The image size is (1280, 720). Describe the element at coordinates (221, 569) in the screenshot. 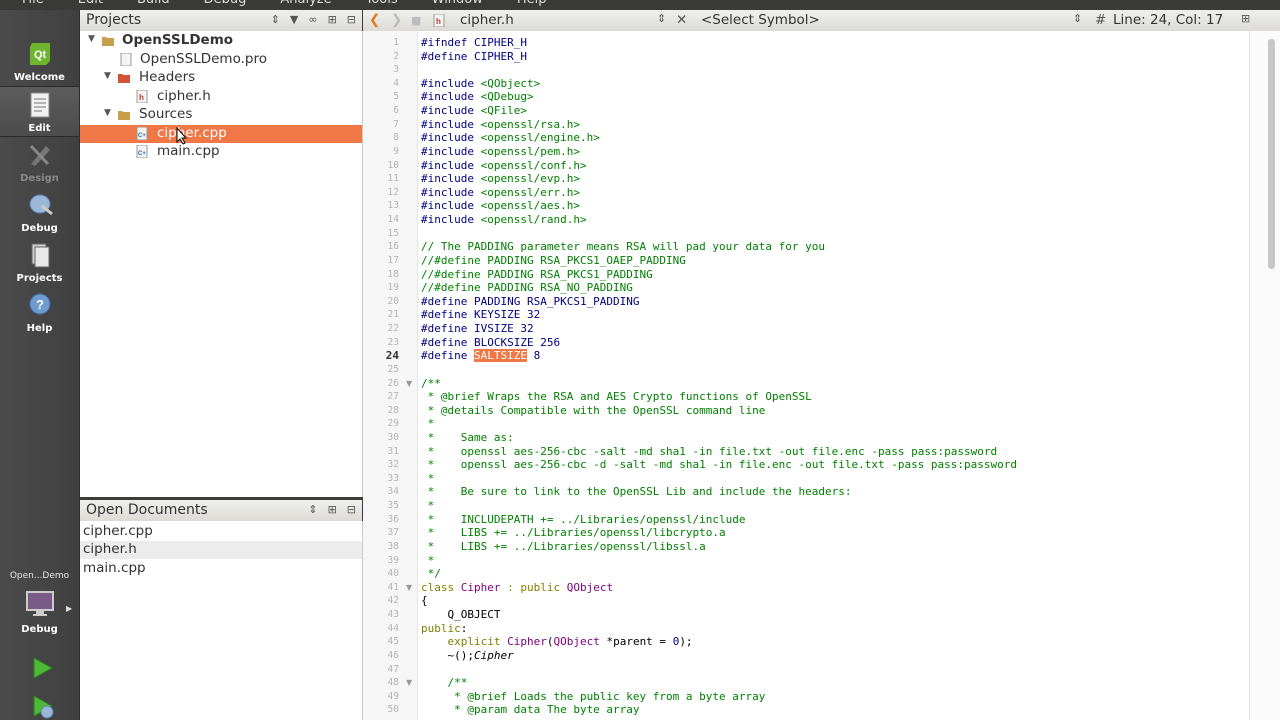

I see `open-document-item: main.cpp` at that location.